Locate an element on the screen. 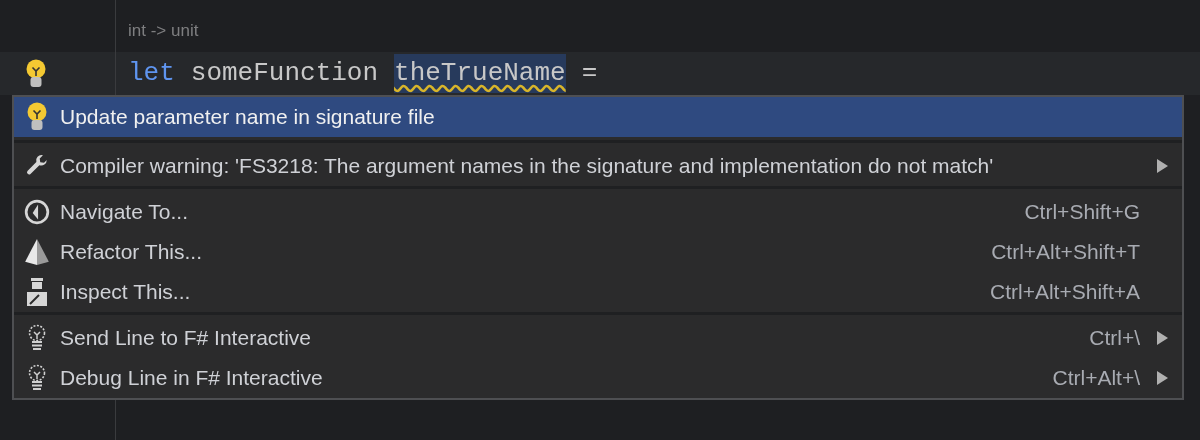  compass-icon is located at coordinates (37, 212).